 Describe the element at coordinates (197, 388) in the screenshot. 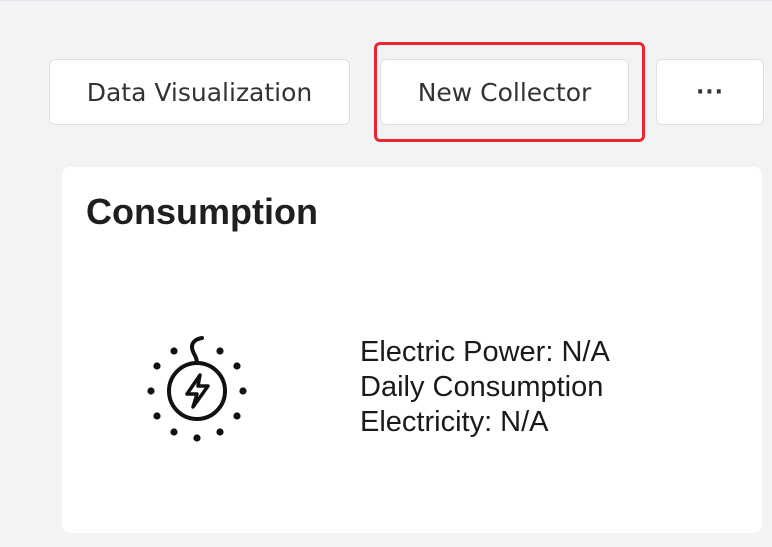

I see `electric-power-icon` at that location.